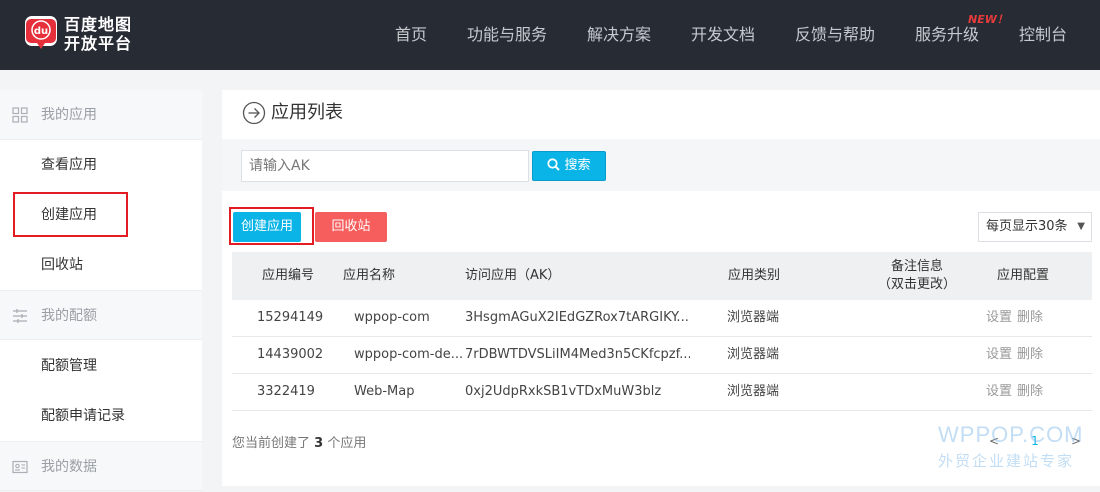 This screenshot has height=492, width=1100. What do you see at coordinates (563, 391) in the screenshot?
I see `cell-ak: 0xj2UdpRxkSB1vTDxMuW3blz` at bounding box center [563, 391].